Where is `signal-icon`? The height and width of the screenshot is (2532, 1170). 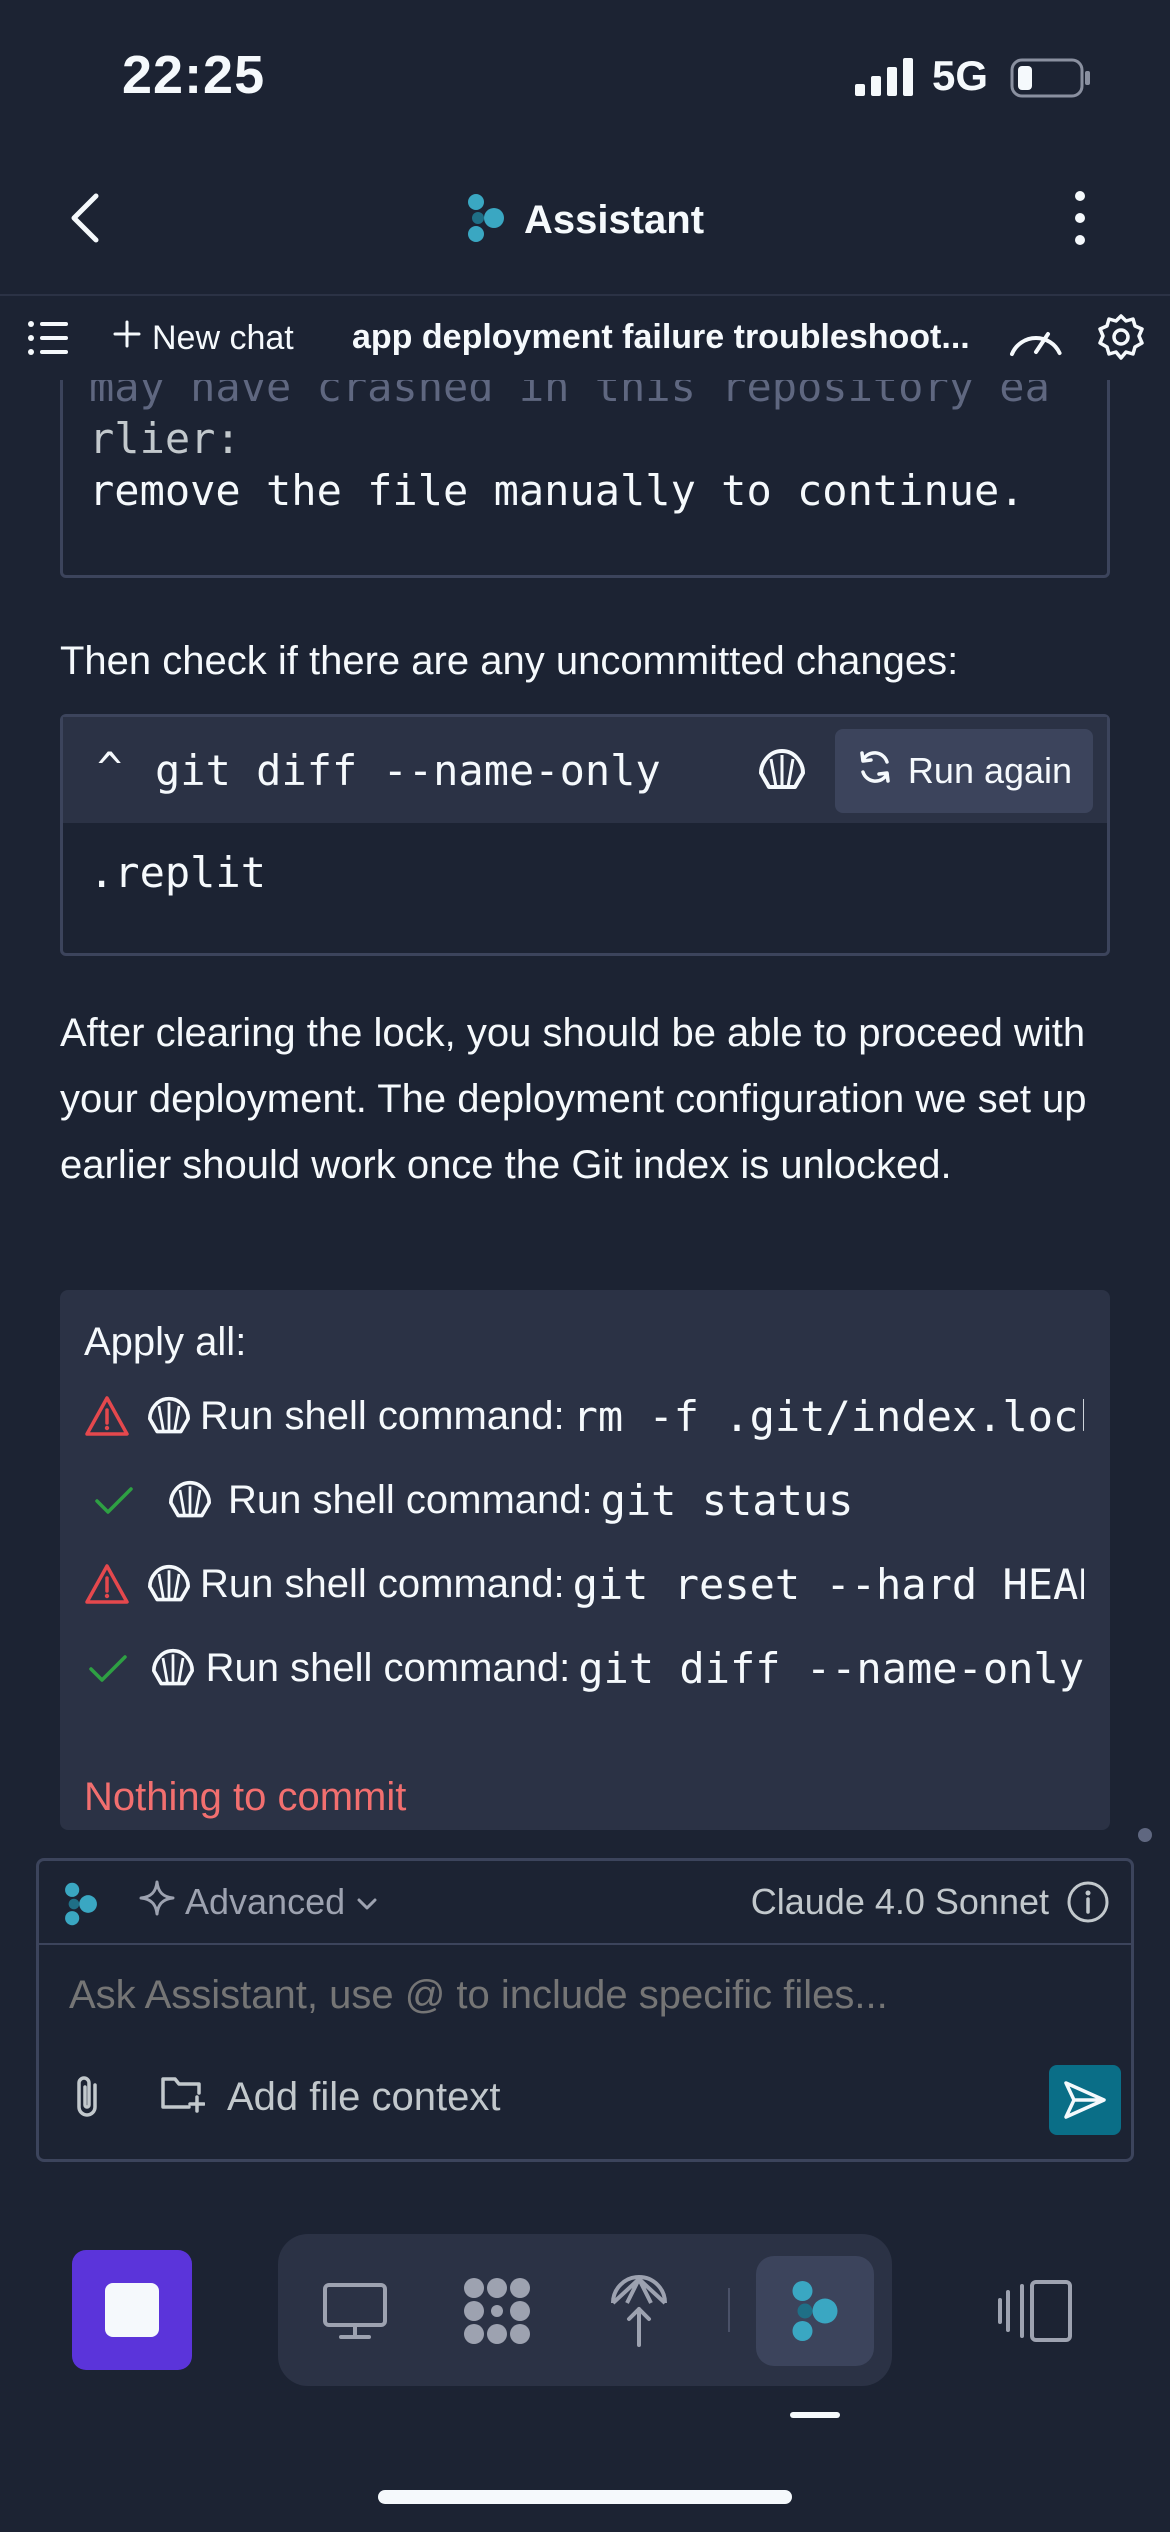
signal-icon is located at coordinates (885, 79).